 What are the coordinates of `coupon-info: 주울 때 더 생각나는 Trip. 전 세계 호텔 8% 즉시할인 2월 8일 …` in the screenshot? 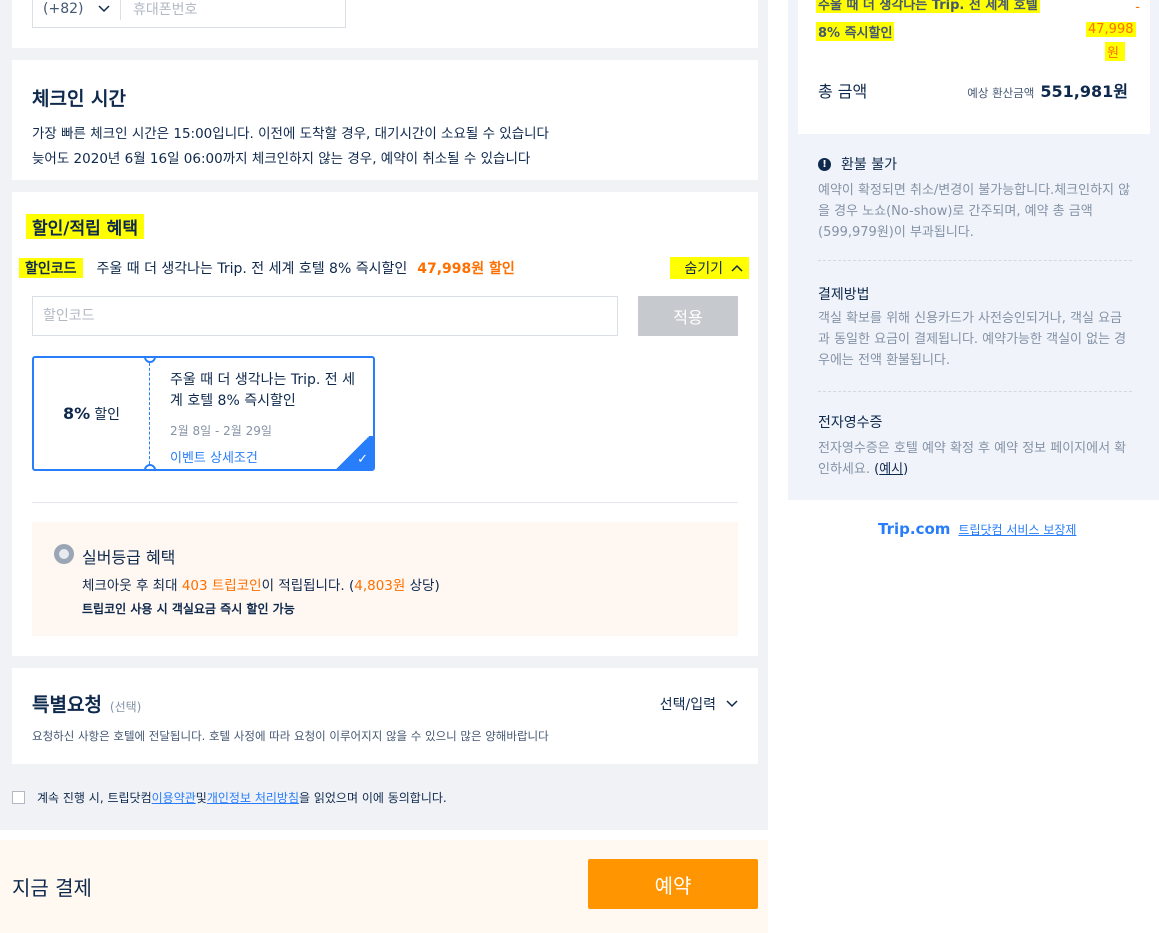 It's located at (265, 418).